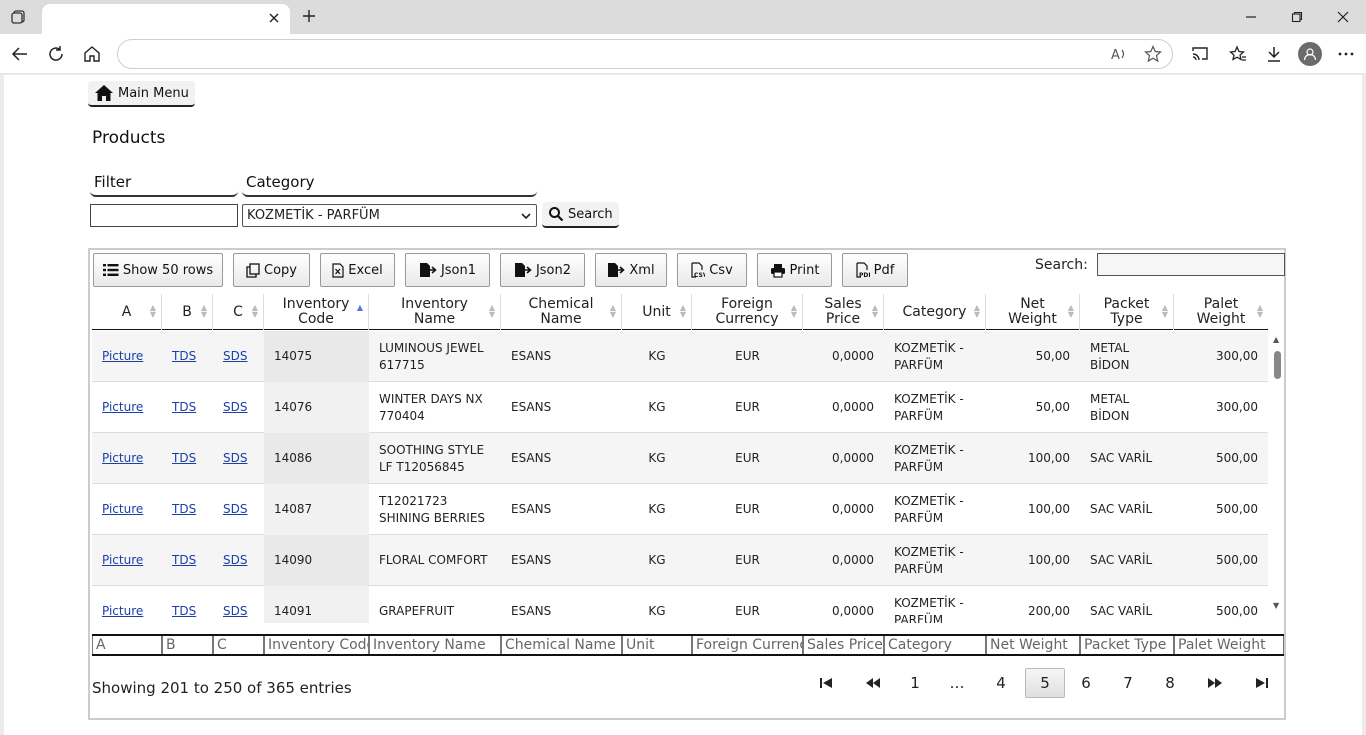 The image size is (1366, 735). Describe the element at coordinates (542, 270) in the screenshot. I see `json2-button: Json2` at that location.